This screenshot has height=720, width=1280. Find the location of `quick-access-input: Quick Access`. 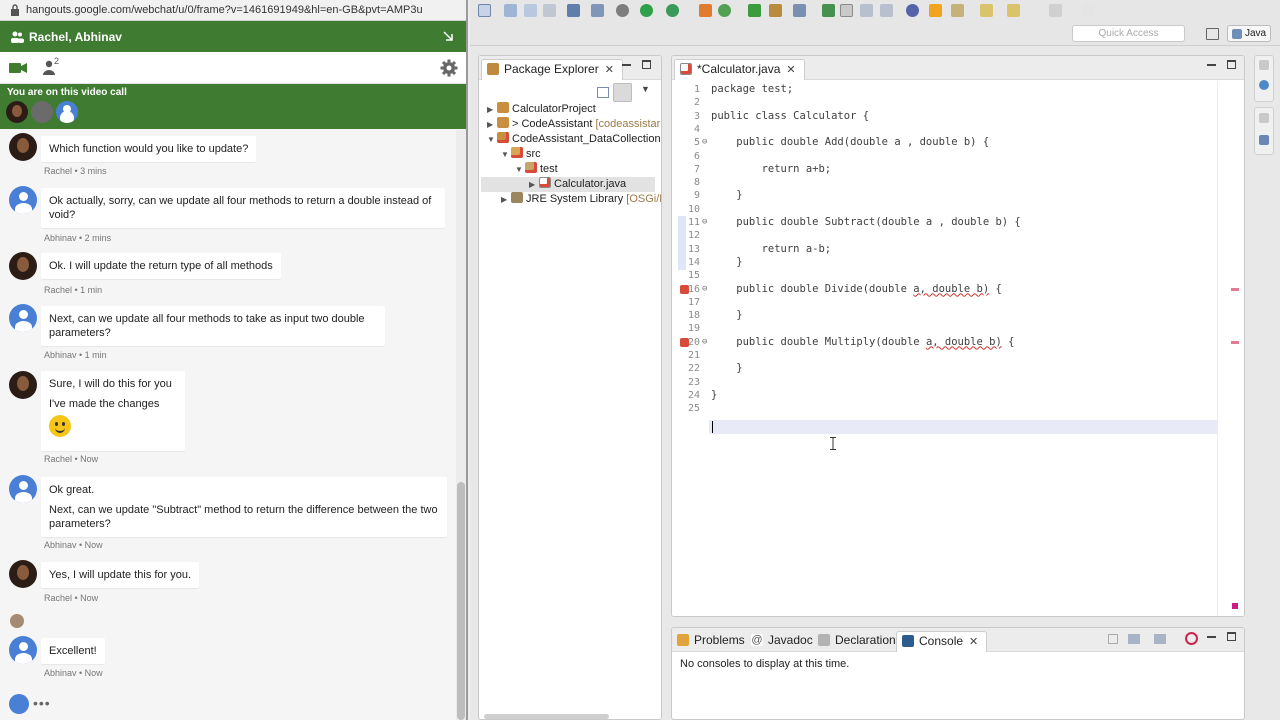

quick-access-input: Quick Access is located at coordinates (1128, 33).